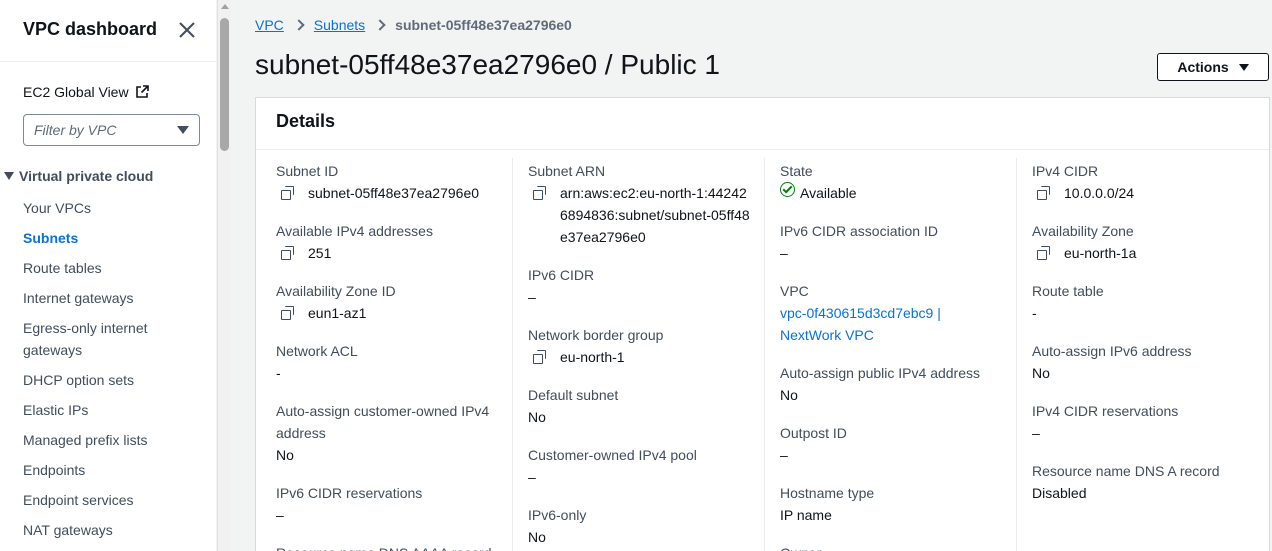  Describe the element at coordinates (787, 189) in the screenshot. I see `check-circle-icon` at that location.